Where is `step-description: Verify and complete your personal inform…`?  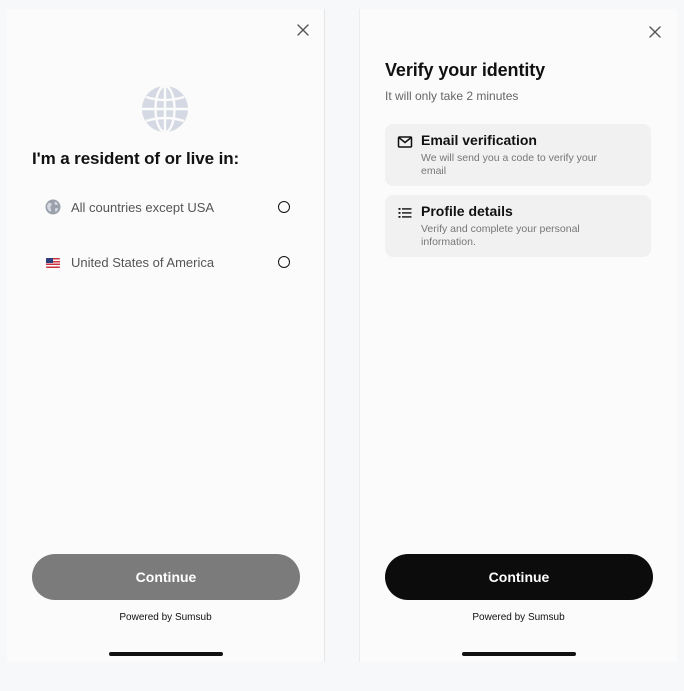 step-description: Verify and complete your personal inform… is located at coordinates (500, 235).